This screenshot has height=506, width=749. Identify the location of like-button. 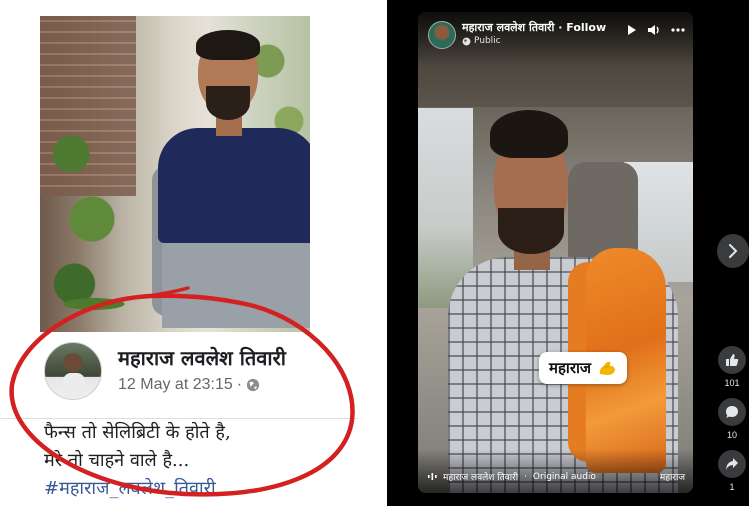
(732, 360).